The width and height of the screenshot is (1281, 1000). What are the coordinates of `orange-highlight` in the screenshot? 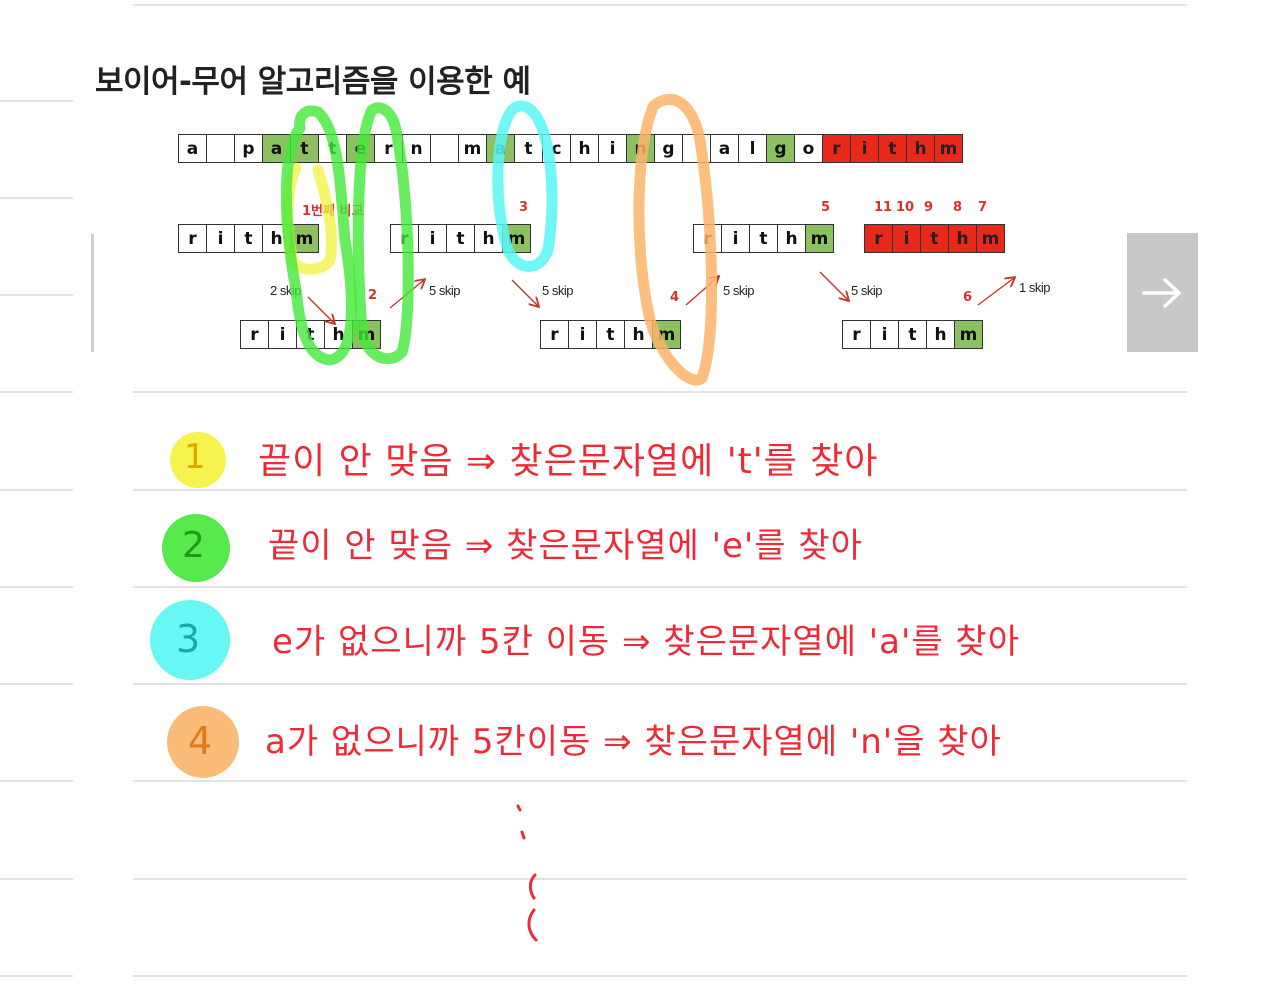 It's located at (675, 239).